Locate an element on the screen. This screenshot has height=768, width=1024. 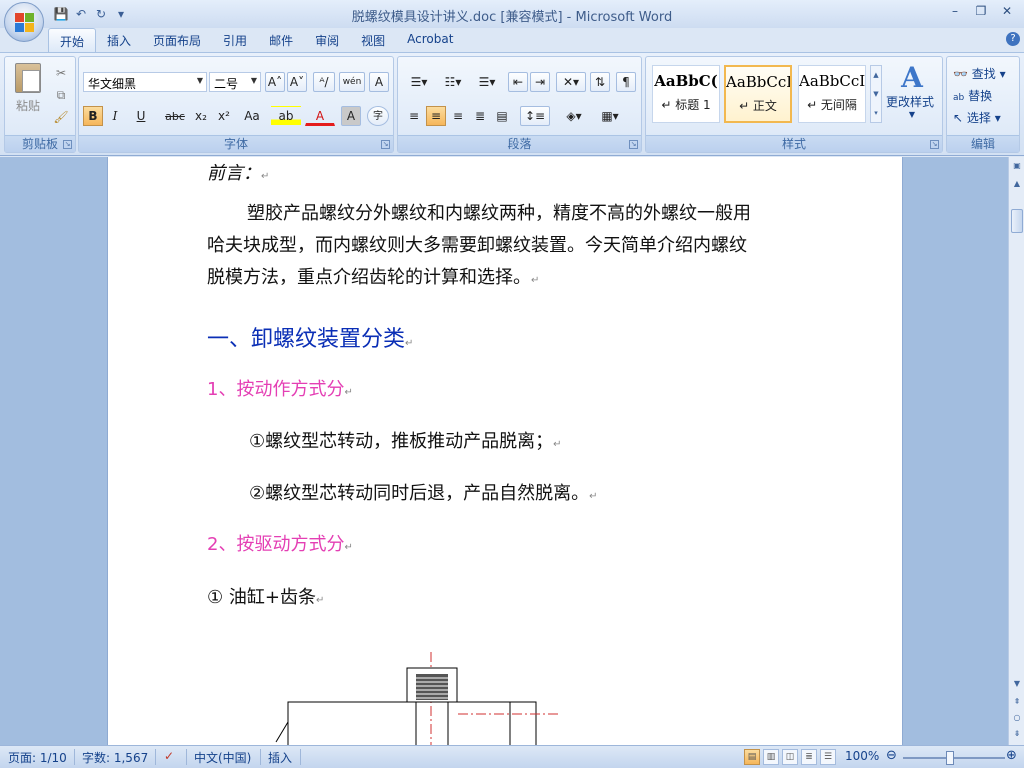
help-icon: ? is located at coordinates (1013, 39).